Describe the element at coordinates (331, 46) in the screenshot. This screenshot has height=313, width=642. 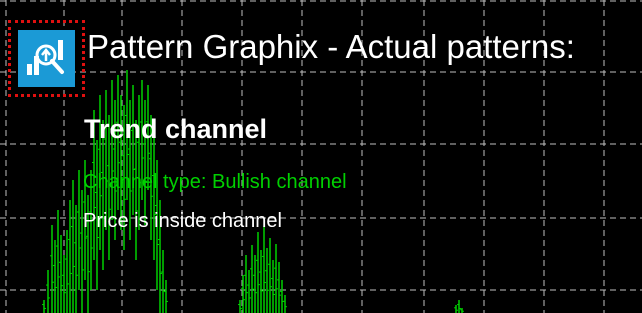
I see `window-title: Pattern Graphix - Actual patterns:` at that location.